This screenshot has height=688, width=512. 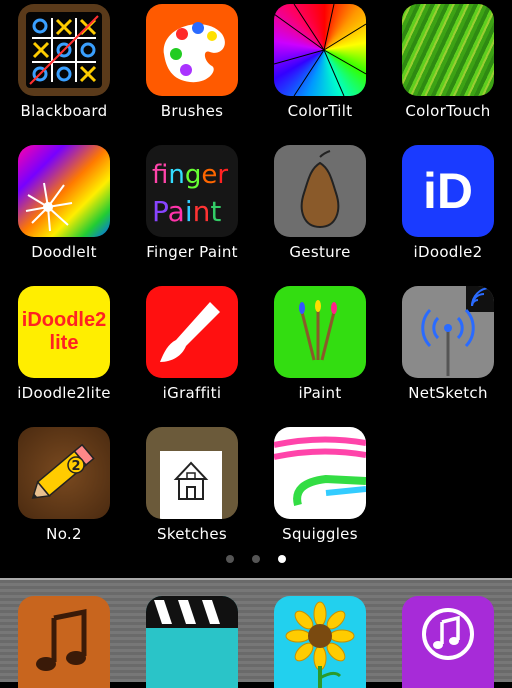 What do you see at coordinates (192, 332) in the screenshot?
I see `igraffiti-icon` at bounding box center [192, 332].